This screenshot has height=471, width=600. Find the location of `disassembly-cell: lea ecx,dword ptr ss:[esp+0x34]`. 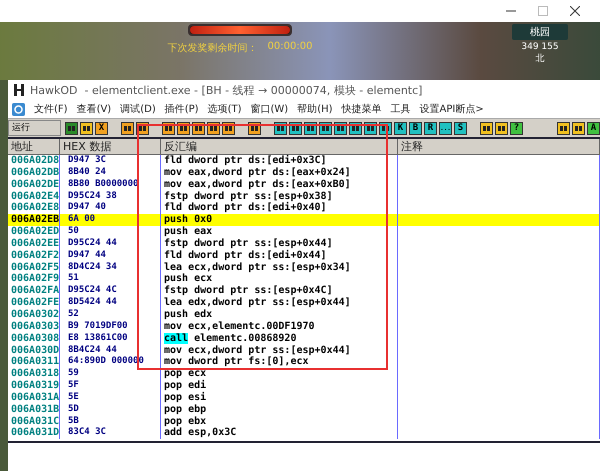

disassembly-cell: lea ecx,dword ptr ss:[esp+0x34] is located at coordinates (279, 268).